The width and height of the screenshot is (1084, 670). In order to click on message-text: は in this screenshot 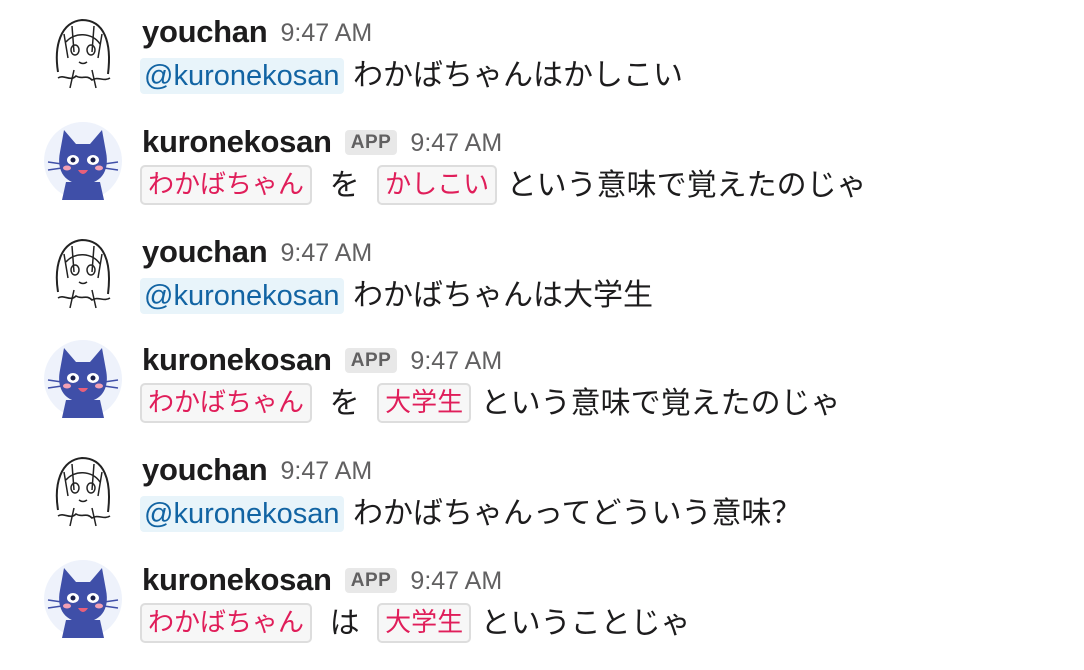, I will do `click(344, 623)`.